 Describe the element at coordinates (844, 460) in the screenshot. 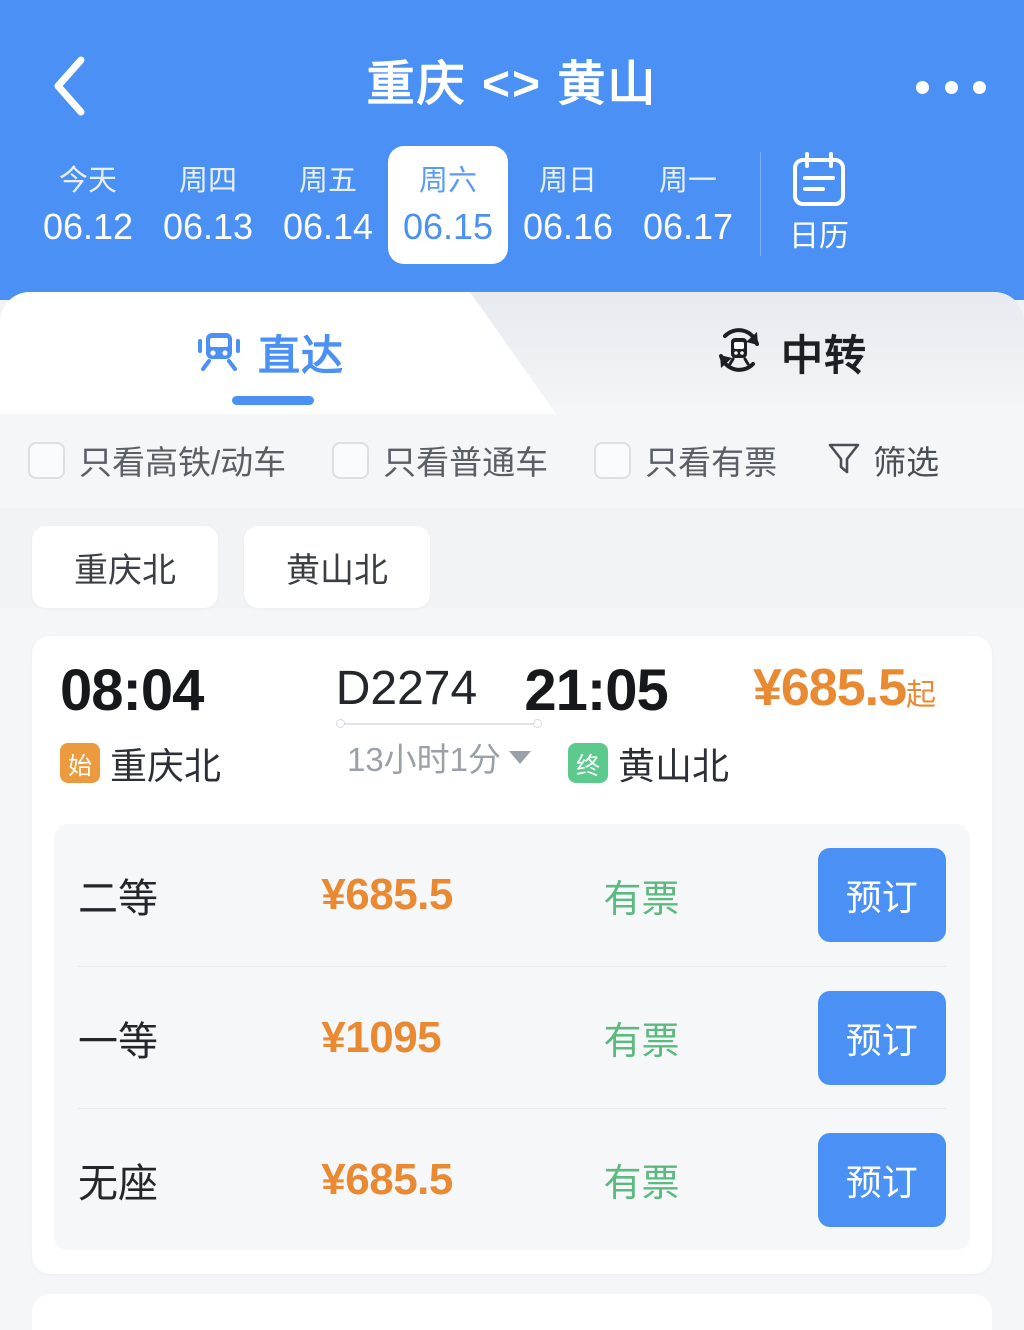

I see `funnel-icon` at that location.